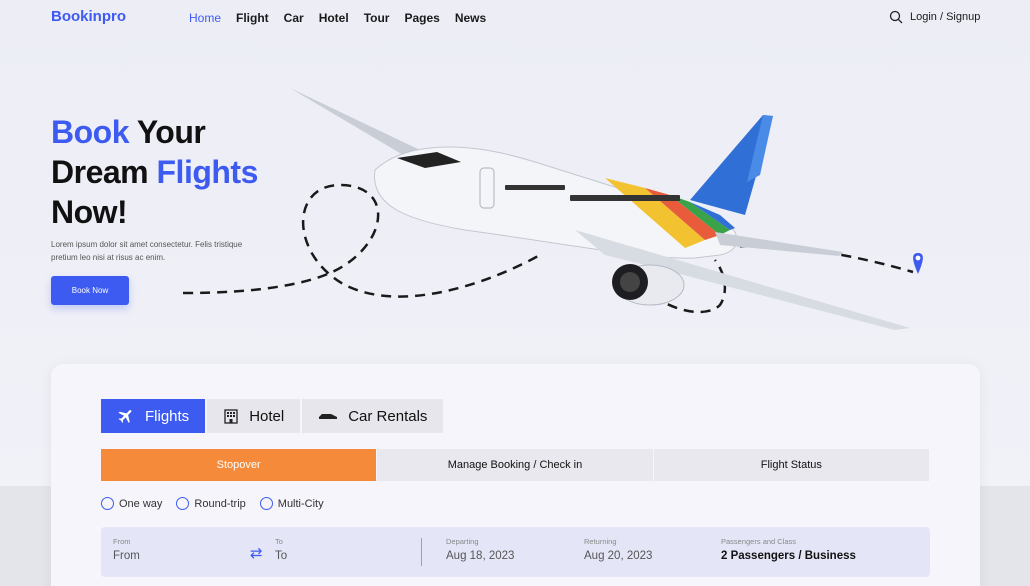 The image size is (1030, 586). What do you see at coordinates (377, 18) in the screenshot?
I see `nav-tour: Tour` at bounding box center [377, 18].